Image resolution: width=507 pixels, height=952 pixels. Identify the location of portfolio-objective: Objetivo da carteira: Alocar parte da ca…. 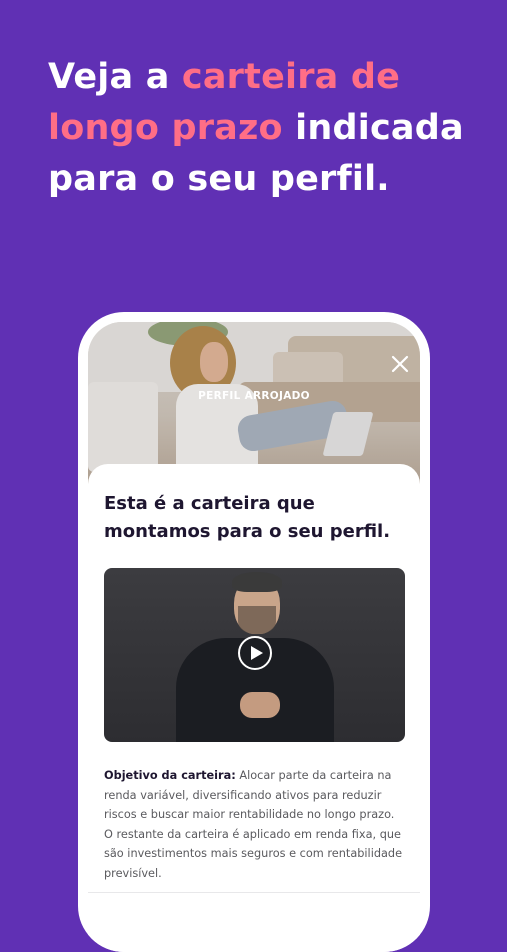
(254, 824).